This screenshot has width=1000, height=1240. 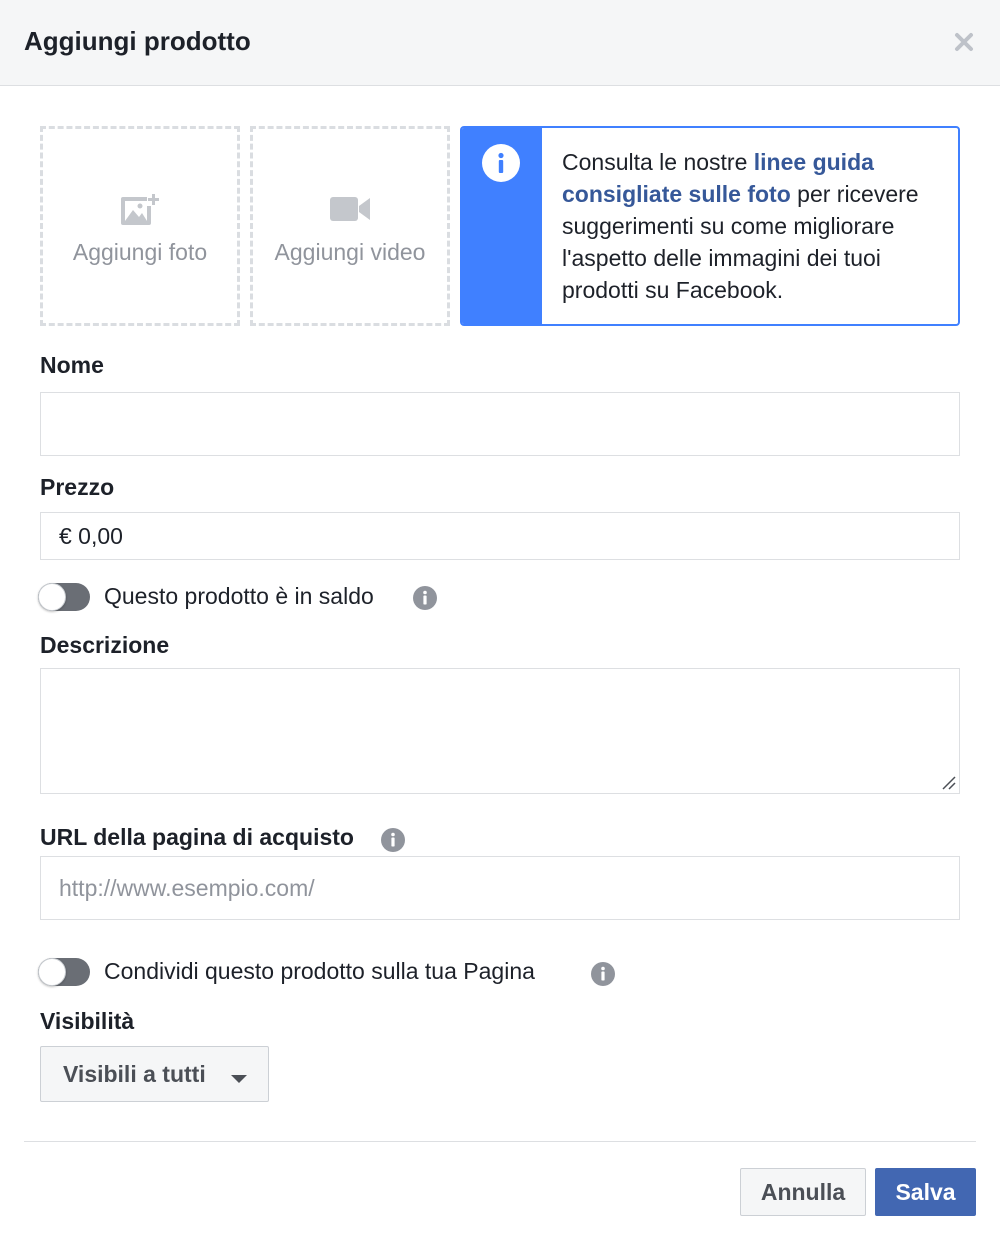 I want to click on name-input, so click(x=500, y=424).